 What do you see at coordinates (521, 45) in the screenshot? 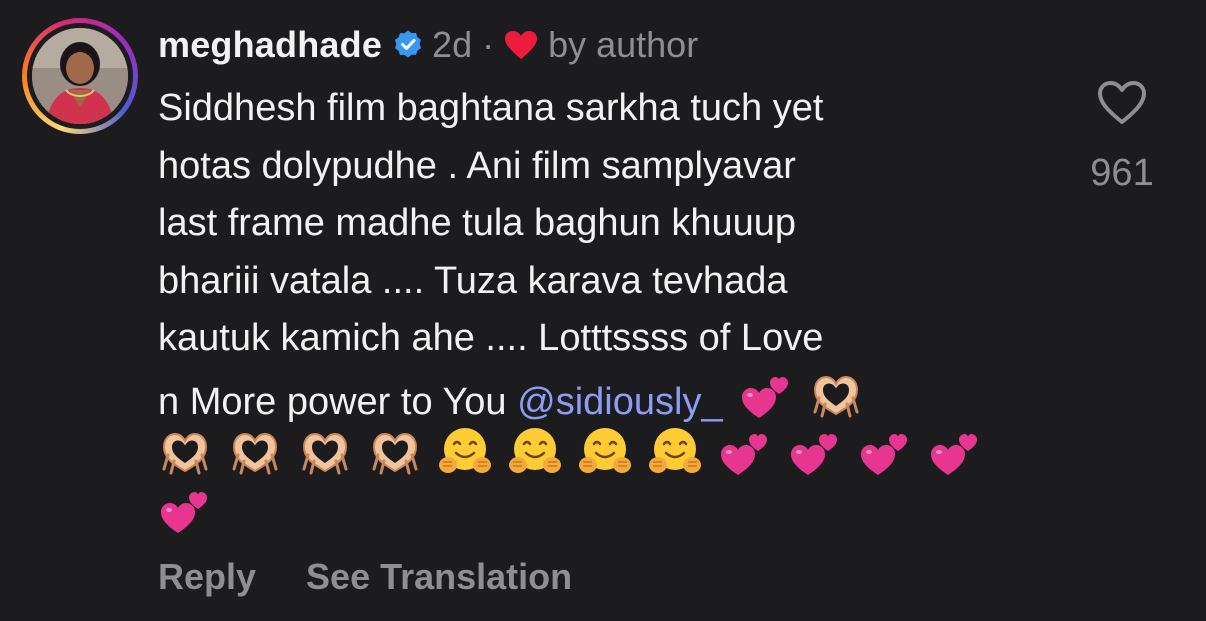
I see `heart-filled-icon` at bounding box center [521, 45].